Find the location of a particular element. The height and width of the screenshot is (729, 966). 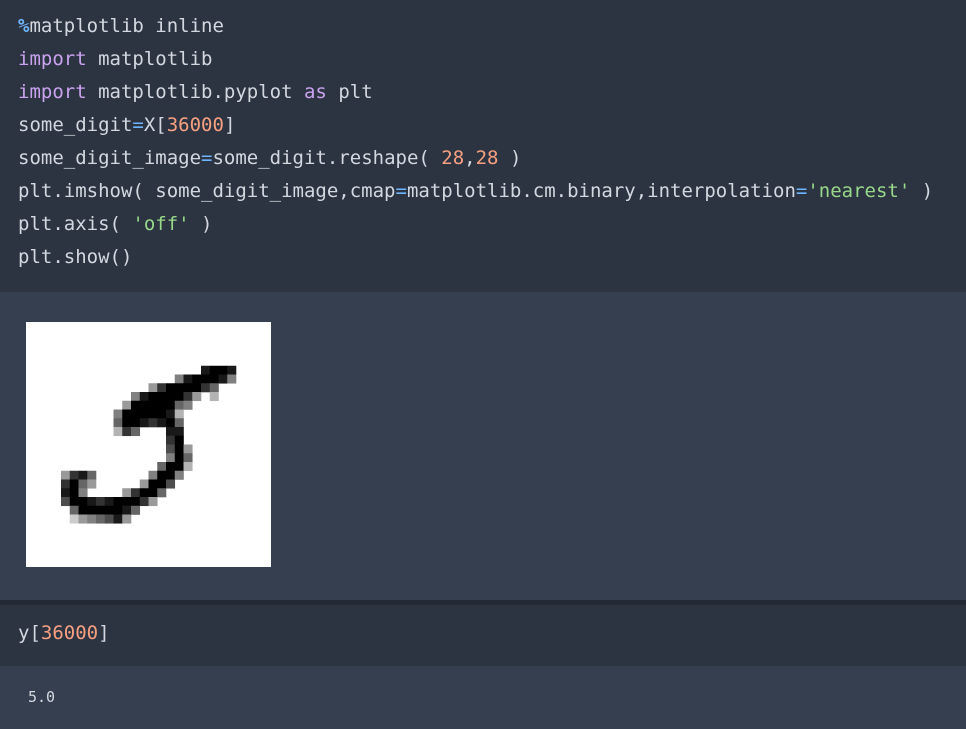

code-token: as is located at coordinates (315, 92).